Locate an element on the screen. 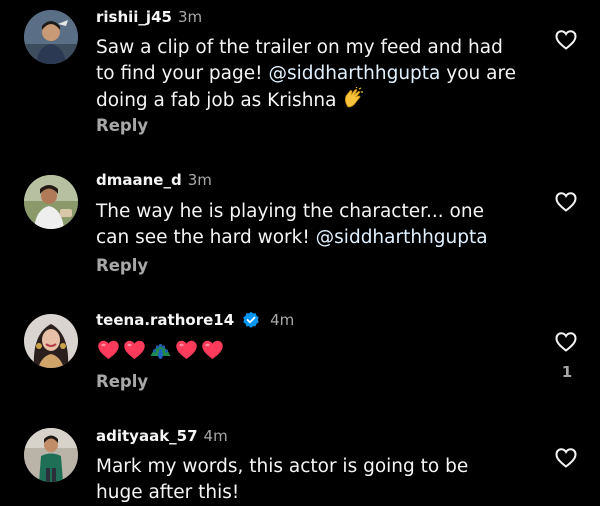 The width and height of the screenshot is (600, 506). comment-line: can see the hard work! @siddharthhgupta is located at coordinates (316, 238).